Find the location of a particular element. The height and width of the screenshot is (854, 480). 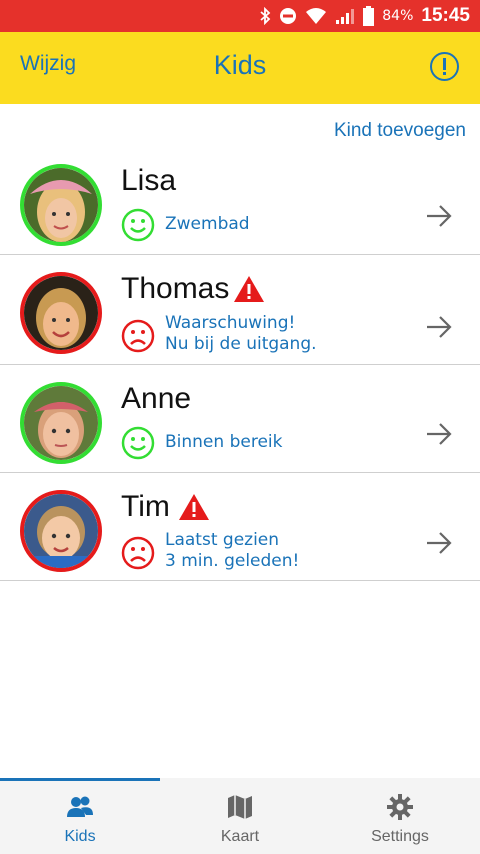

kids-icon is located at coordinates (80, 807).